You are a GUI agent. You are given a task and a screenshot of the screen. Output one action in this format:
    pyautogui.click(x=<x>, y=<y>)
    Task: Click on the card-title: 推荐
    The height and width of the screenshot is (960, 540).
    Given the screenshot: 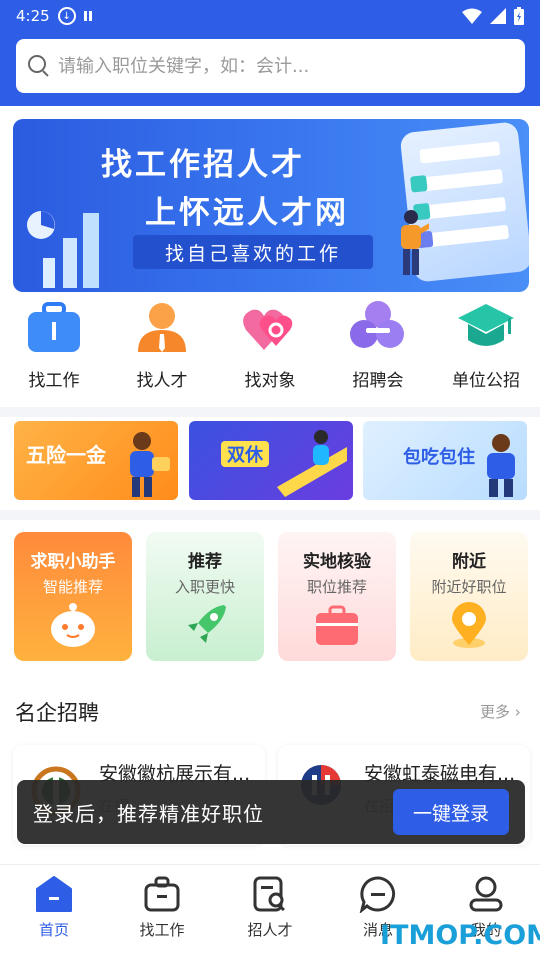 What is the action you would take?
    pyautogui.click(x=205, y=562)
    